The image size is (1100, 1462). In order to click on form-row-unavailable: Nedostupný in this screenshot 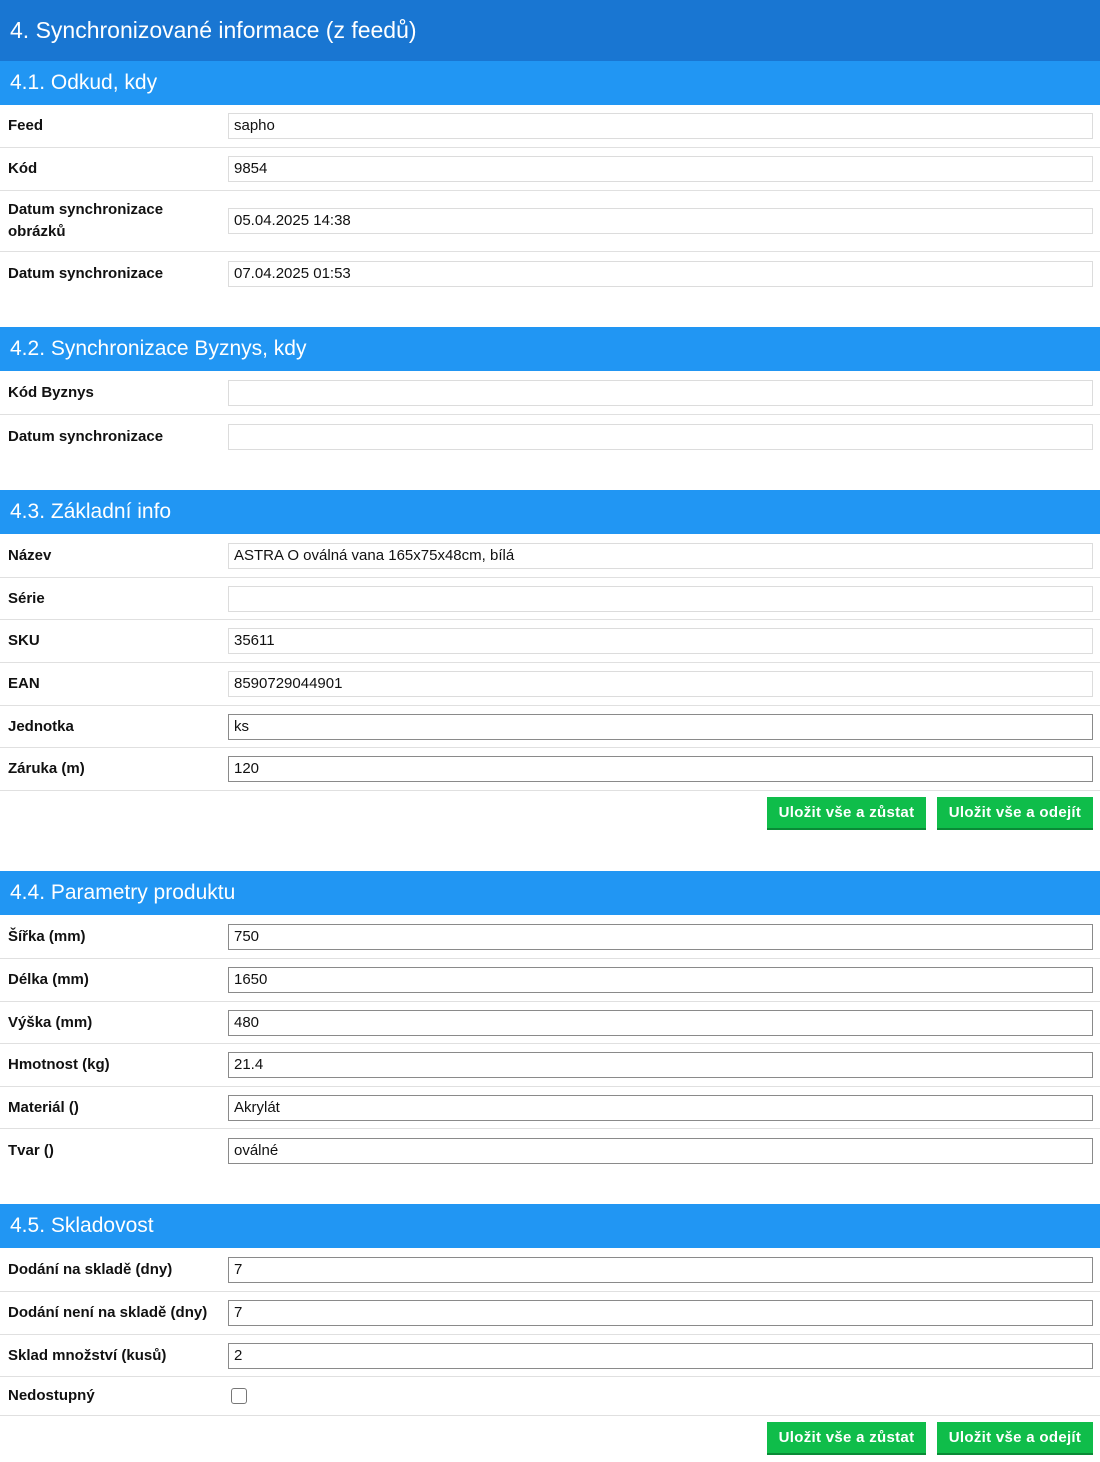, I will do `click(550, 1396)`.